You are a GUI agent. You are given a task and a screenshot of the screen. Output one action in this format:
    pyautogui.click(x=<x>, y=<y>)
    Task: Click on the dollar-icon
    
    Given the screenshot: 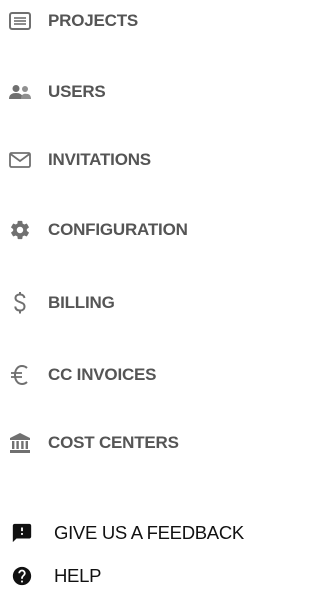 What is the action you would take?
    pyautogui.click(x=20, y=303)
    